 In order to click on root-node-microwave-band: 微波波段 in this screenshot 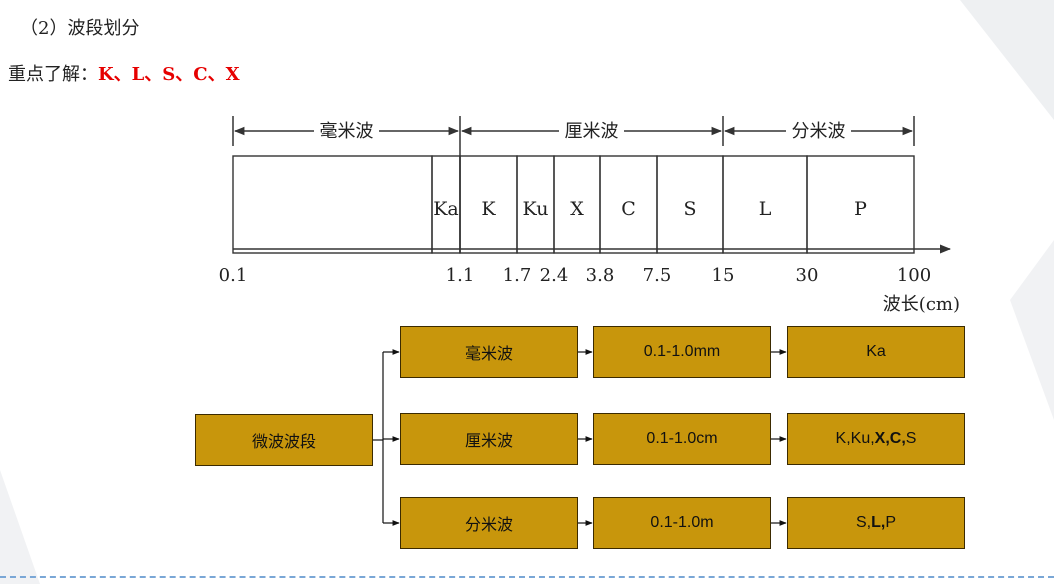, I will do `click(284, 440)`.